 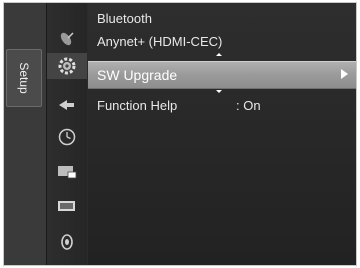 What do you see at coordinates (67, 206) in the screenshot?
I see `picture-icon` at bounding box center [67, 206].